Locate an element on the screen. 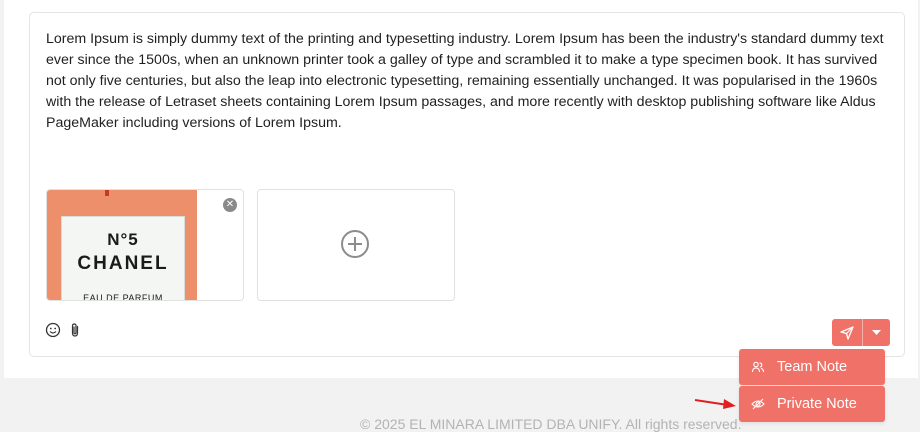 This screenshot has width=920, height=432. caret-down-icon is located at coordinates (876, 332).